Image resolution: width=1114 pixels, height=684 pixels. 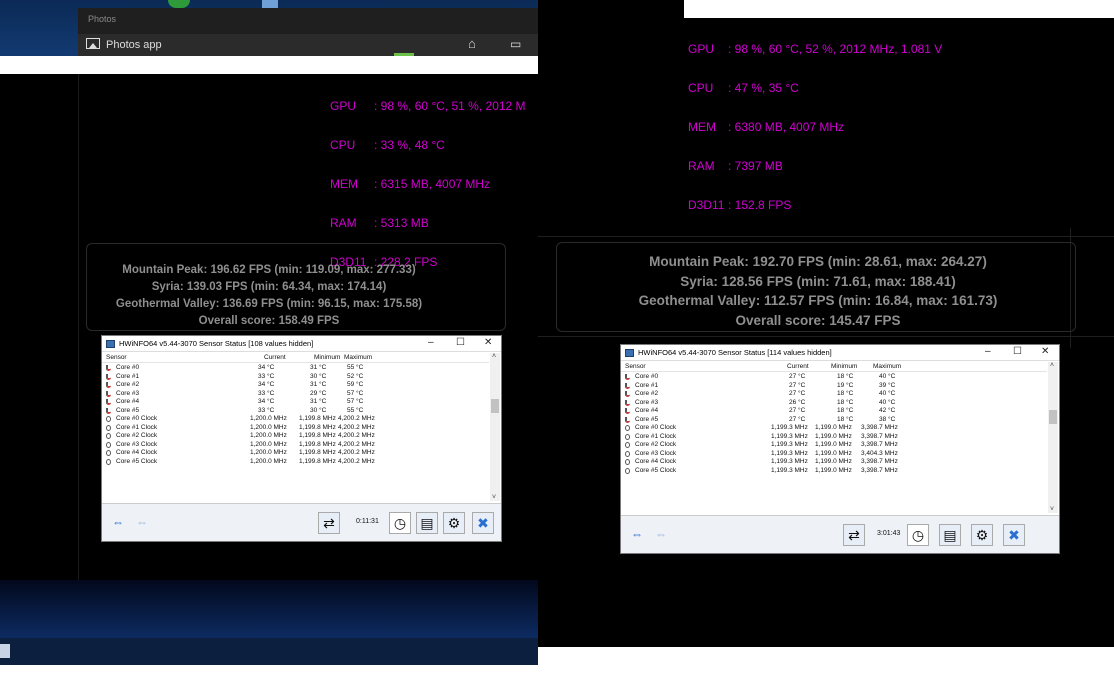 I want to click on taskbar, so click(x=269, y=651).